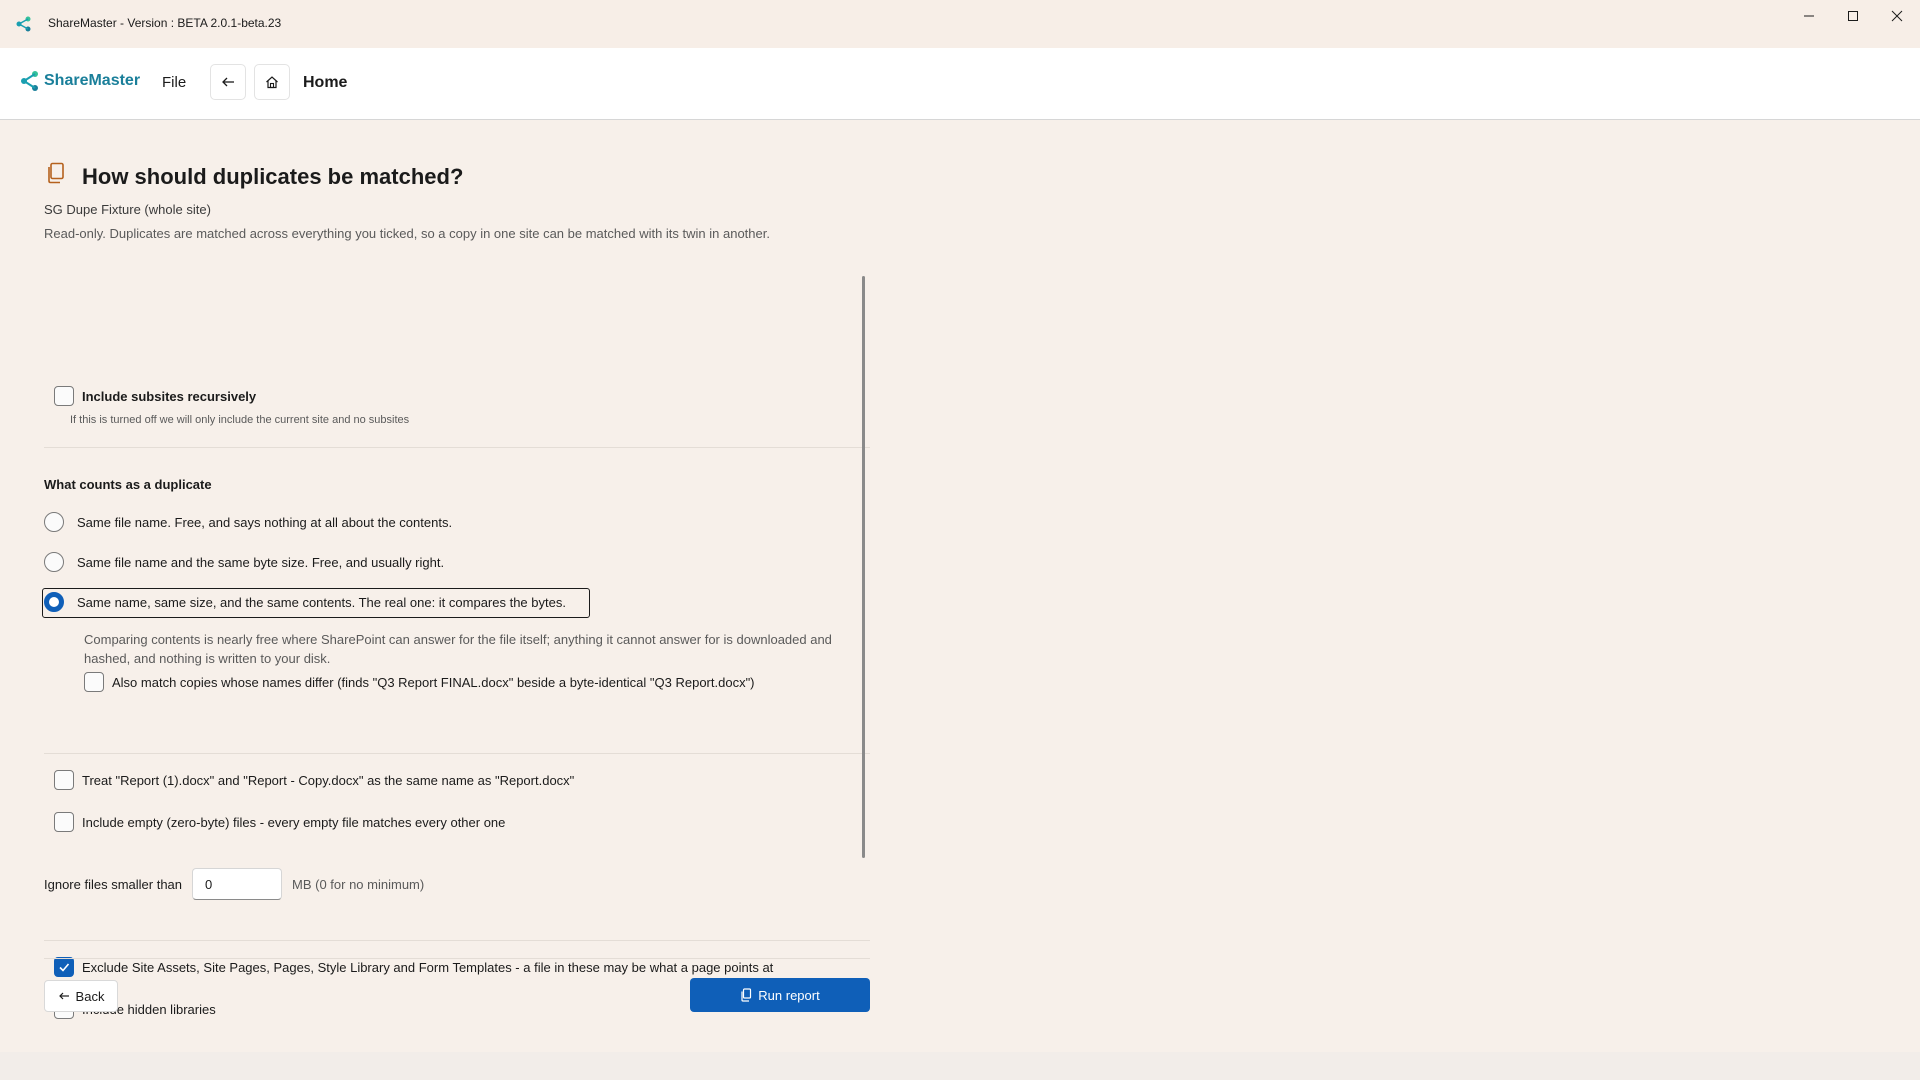  I want to click on logo: ShareMaster, so click(80, 81).